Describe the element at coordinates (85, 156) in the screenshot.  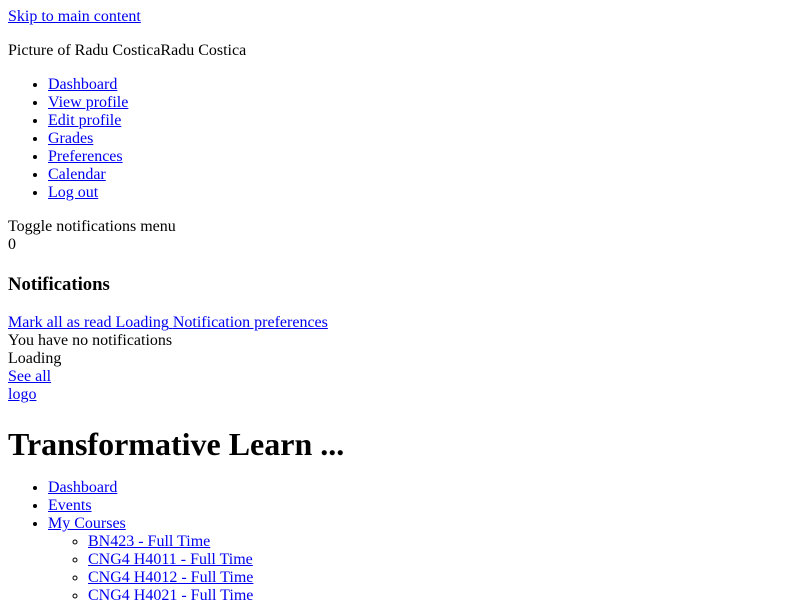
I see `user-menu-link-preferences: Preferences` at that location.